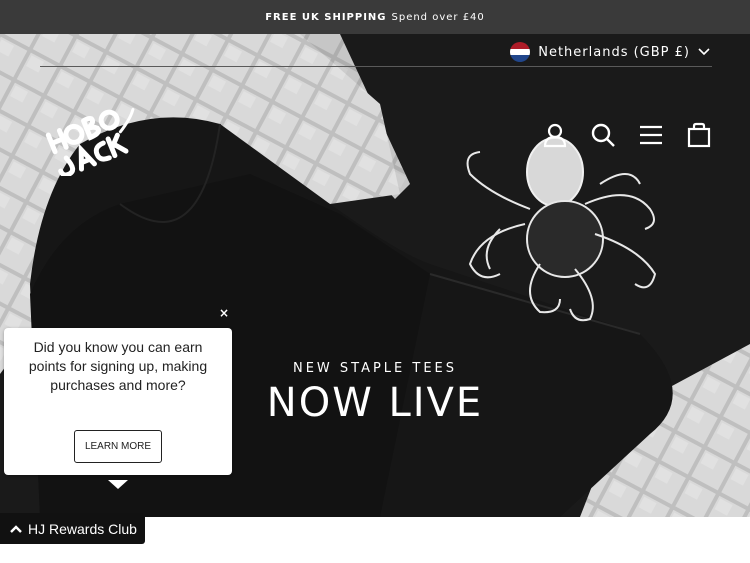 Image resolution: width=750 pixels, height=563 pixels. Describe the element at coordinates (94, 136) in the screenshot. I see `hobo-jack-logo` at that location.